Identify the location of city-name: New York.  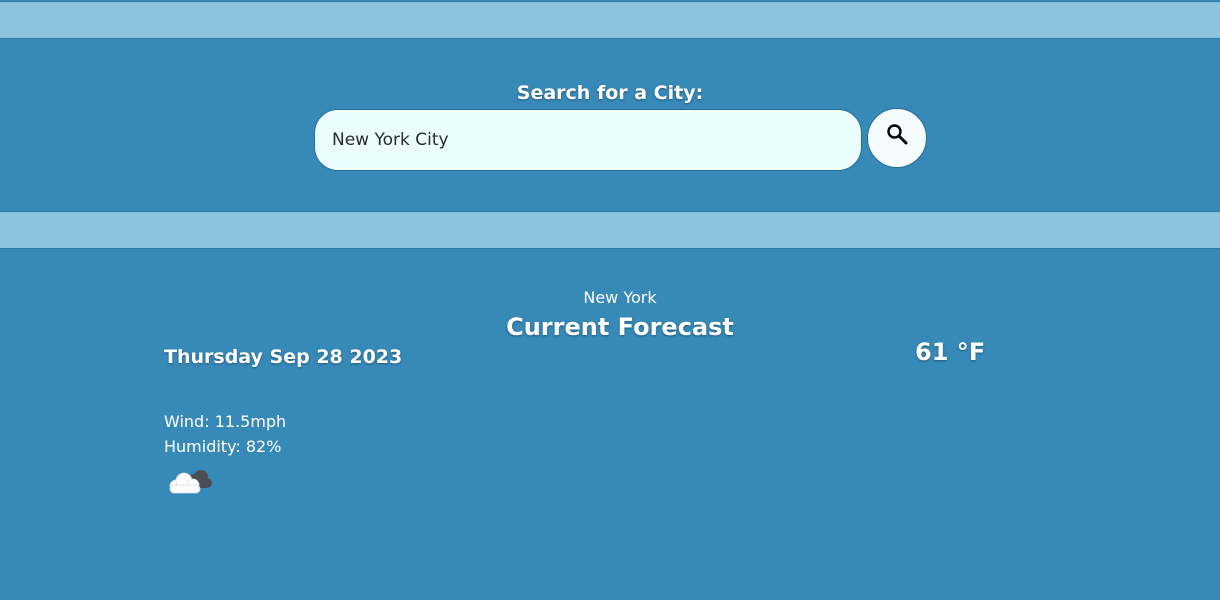
(620, 297).